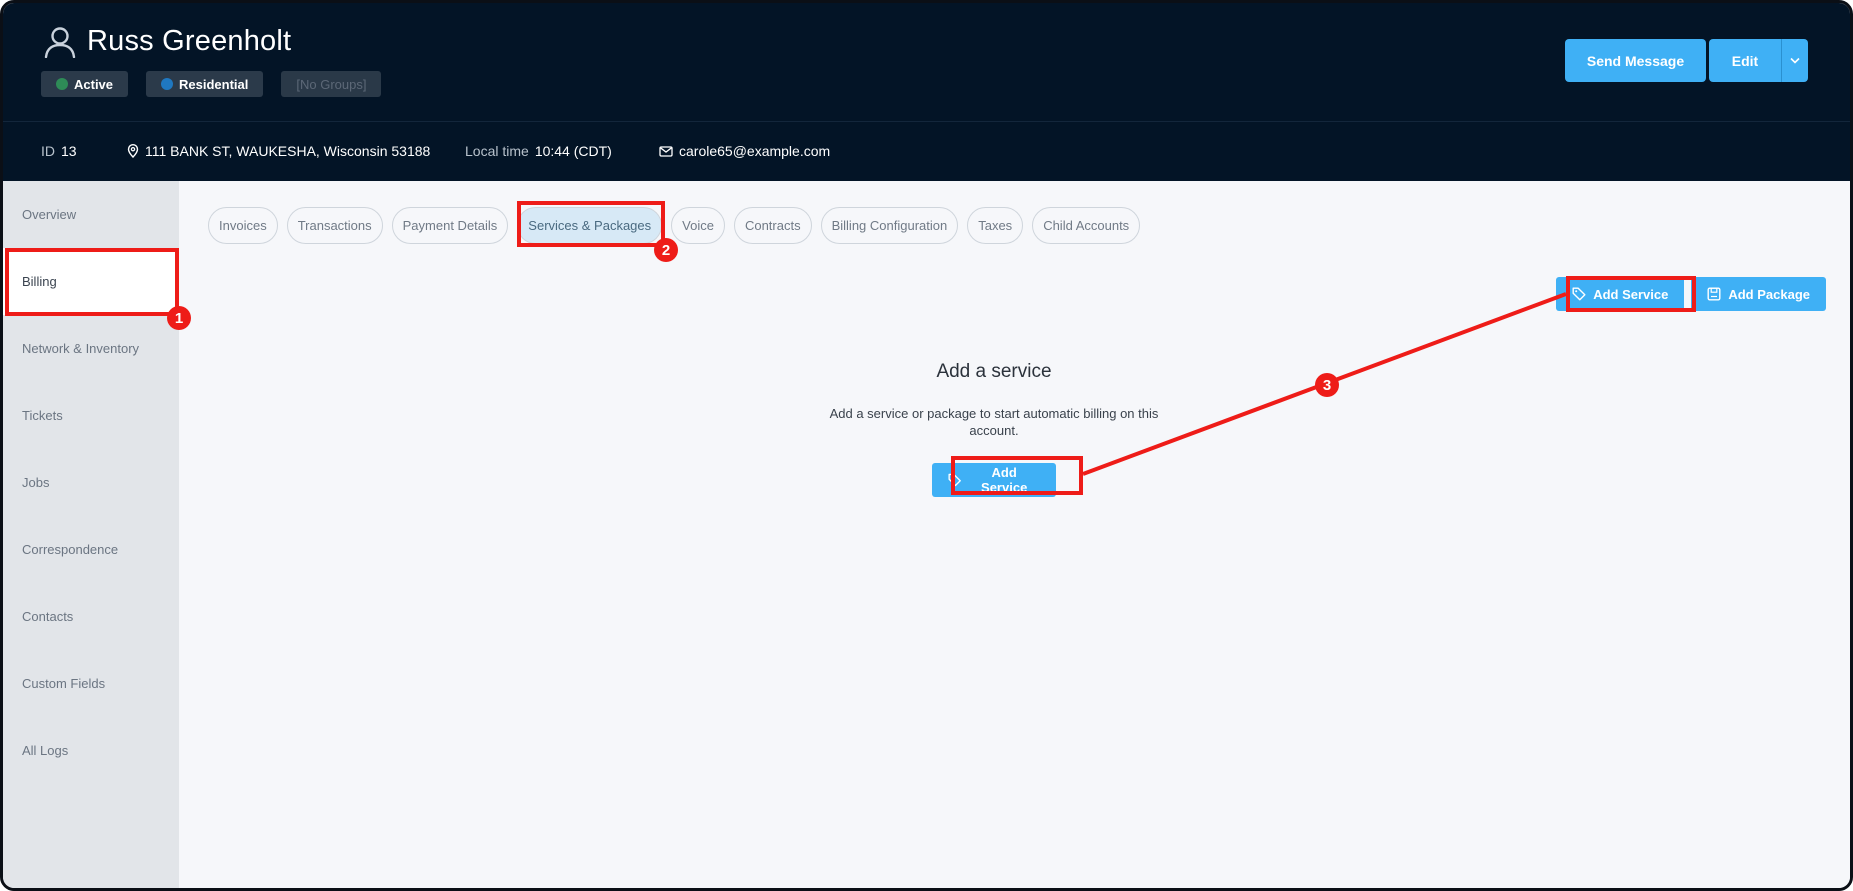 The width and height of the screenshot is (1853, 891). Describe the element at coordinates (133, 151) in the screenshot. I see `location-pin-icon` at that location.